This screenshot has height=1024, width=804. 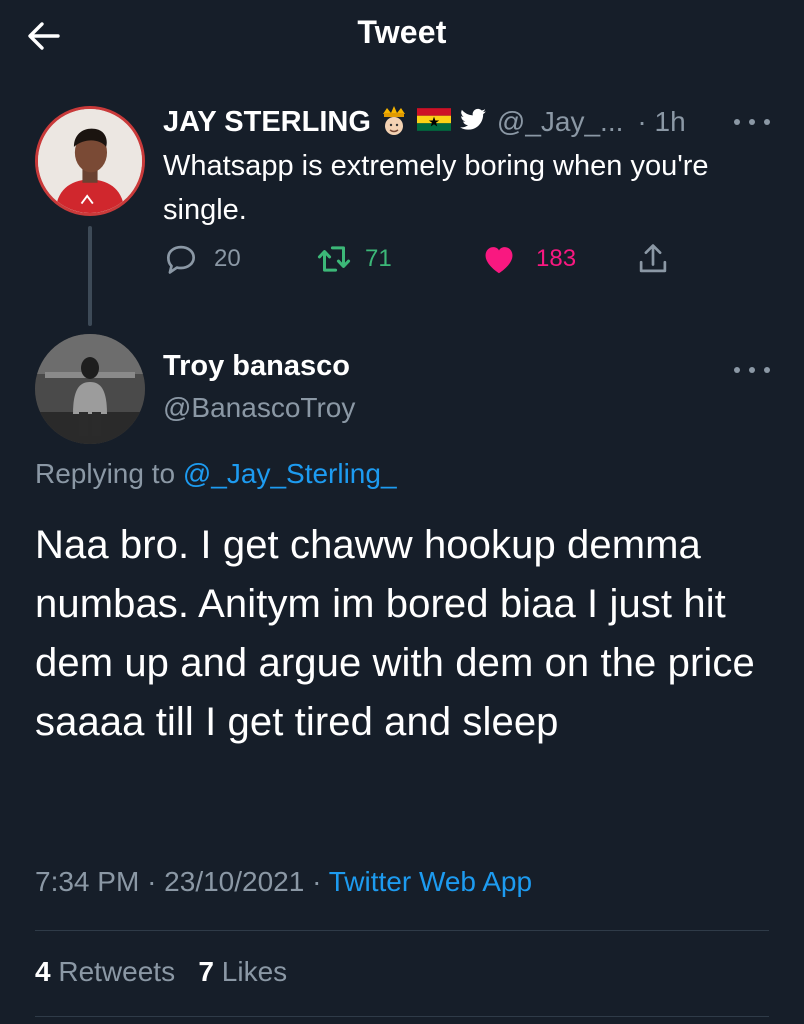 I want to click on retweets-stat: 4 Retweets, so click(x=105, y=971).